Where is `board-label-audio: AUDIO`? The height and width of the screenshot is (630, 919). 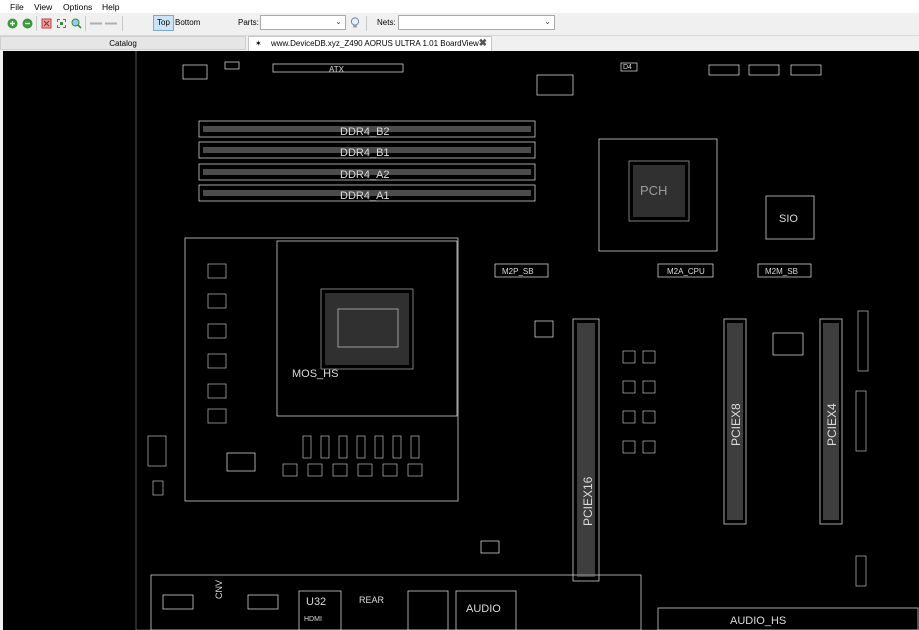 board-label-audio: AUDIO is located at coordinates (483, 609).